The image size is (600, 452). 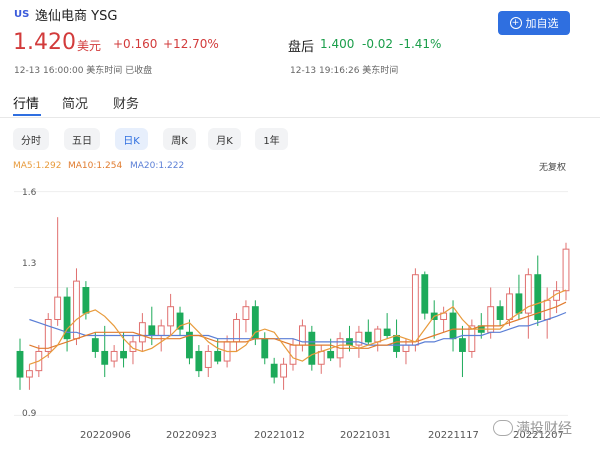 I want to click on watermark: 满投财经, so click(x=532, y=428).